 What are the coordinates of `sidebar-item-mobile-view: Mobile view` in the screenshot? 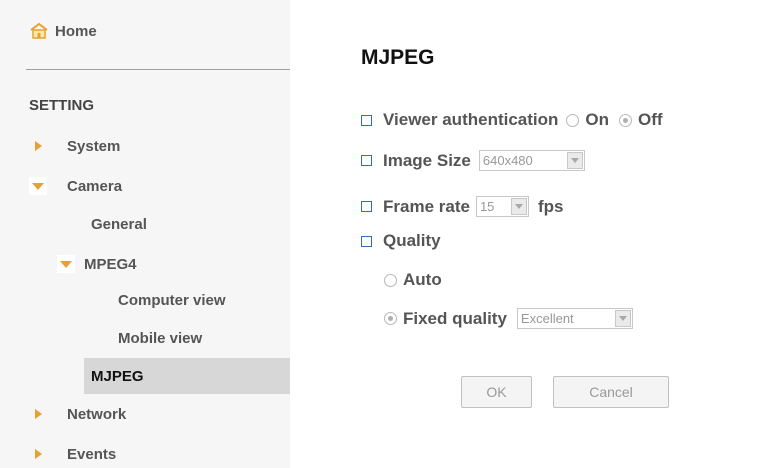 It's located at (160, 338).